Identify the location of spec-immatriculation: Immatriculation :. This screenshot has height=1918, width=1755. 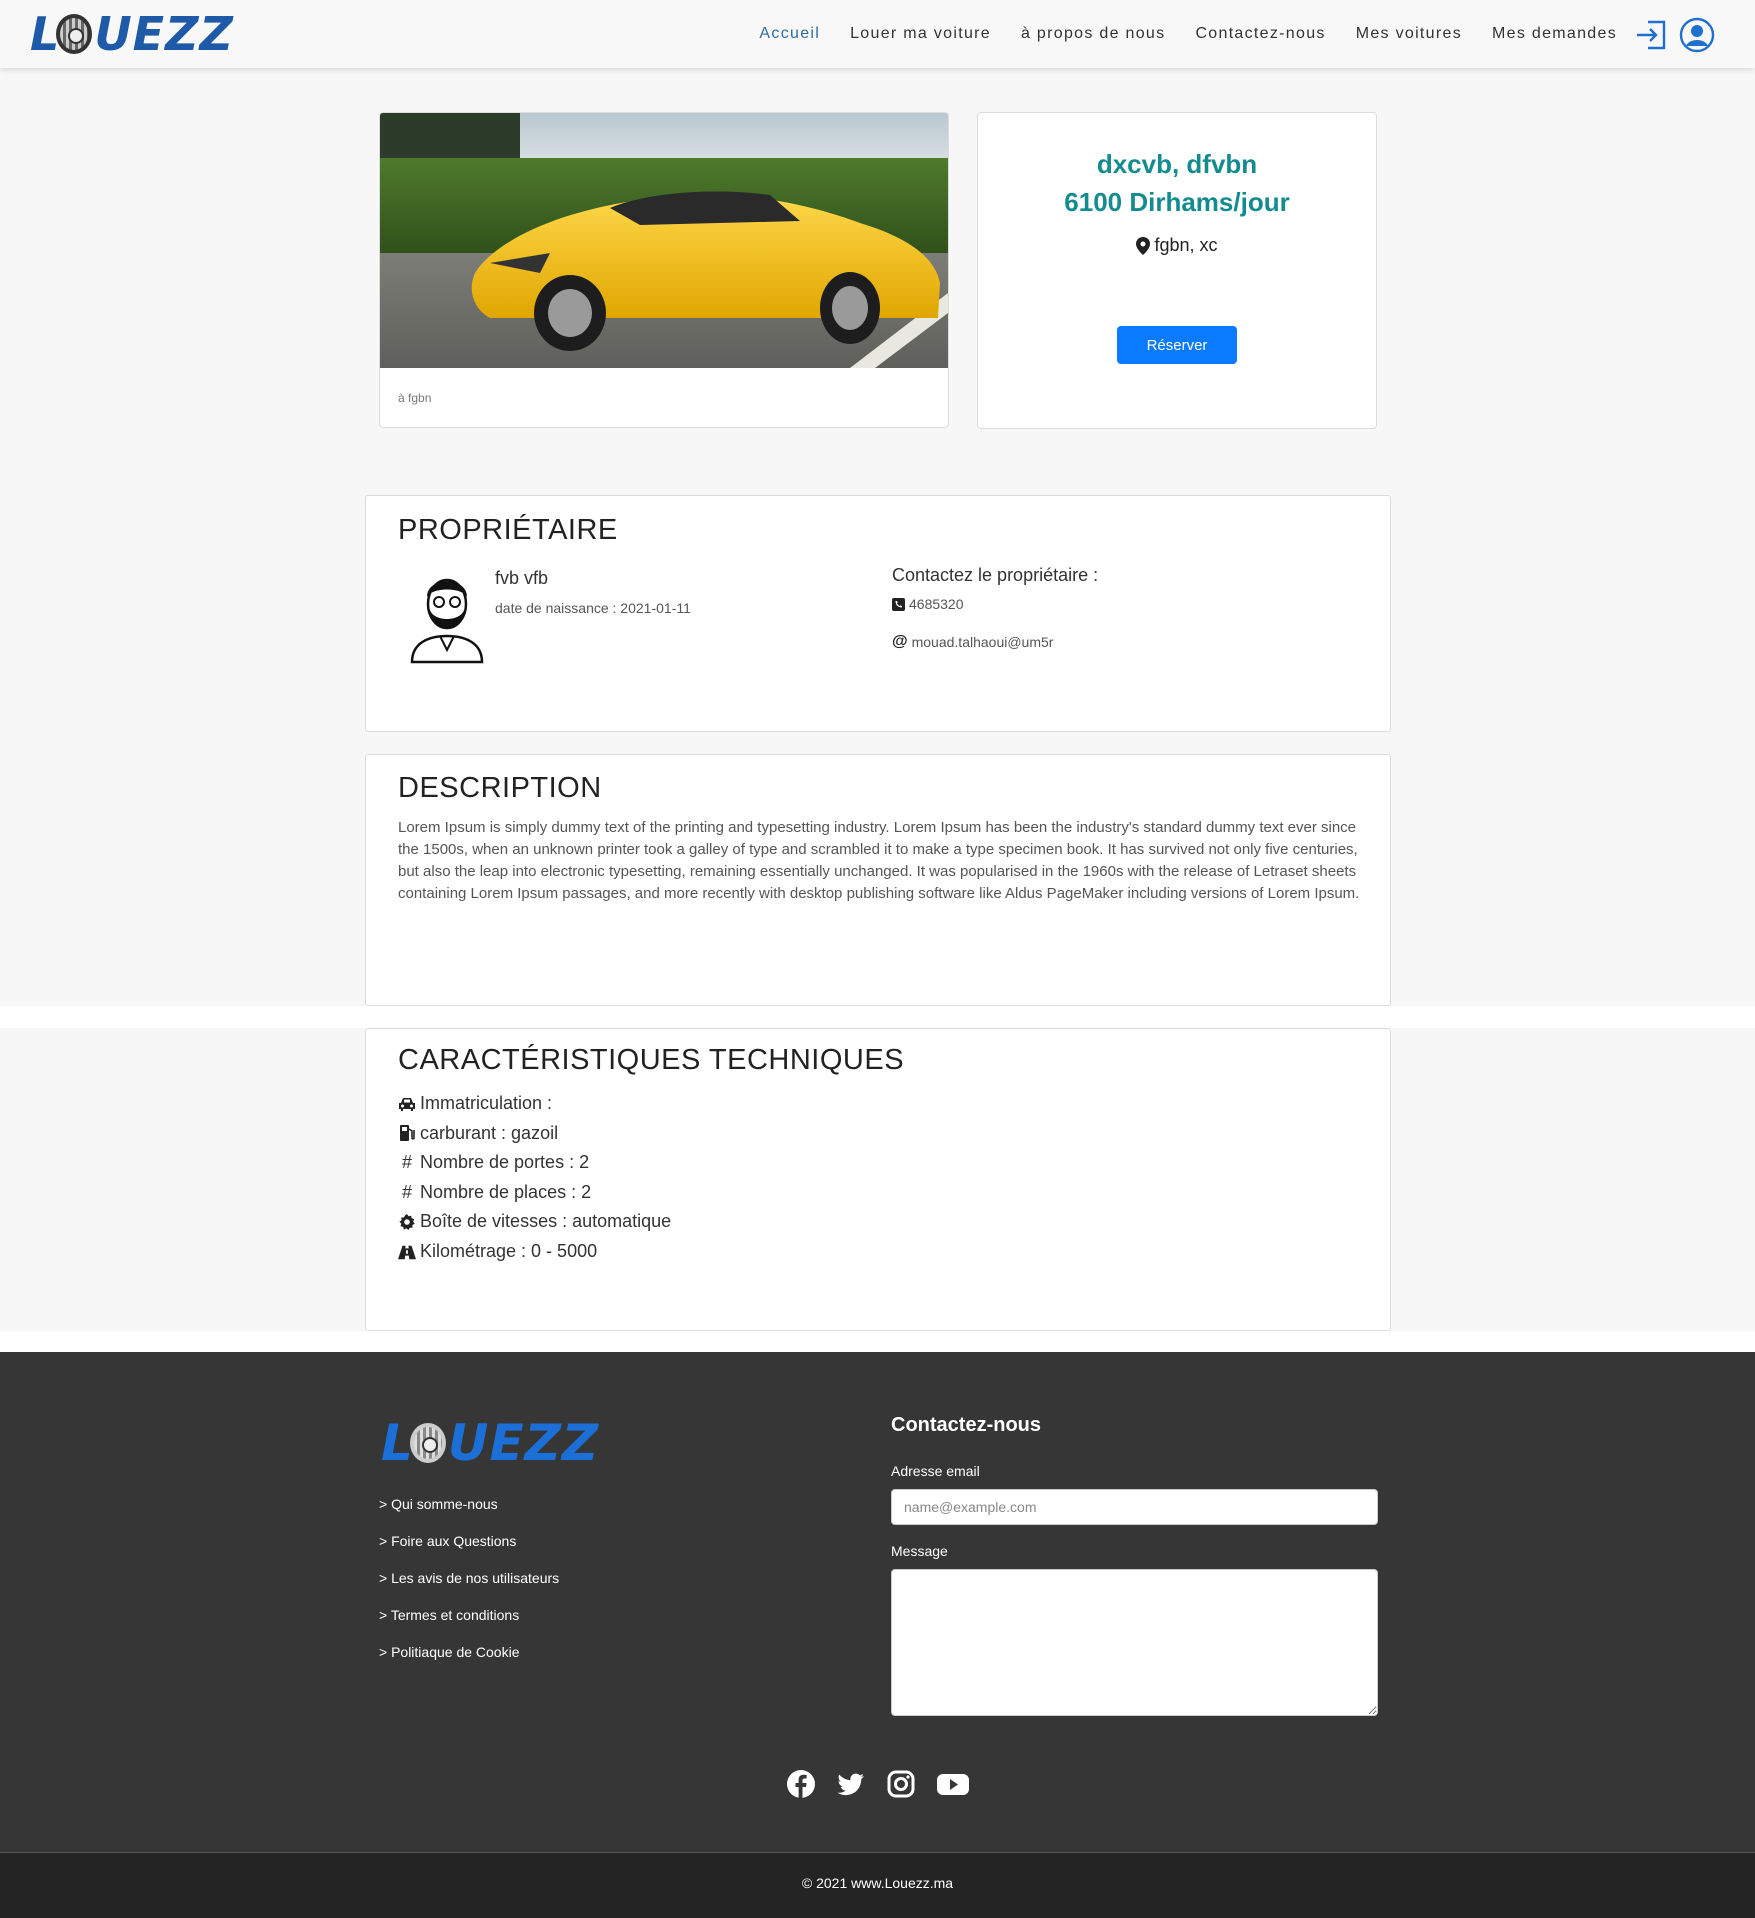
(534, 1104).